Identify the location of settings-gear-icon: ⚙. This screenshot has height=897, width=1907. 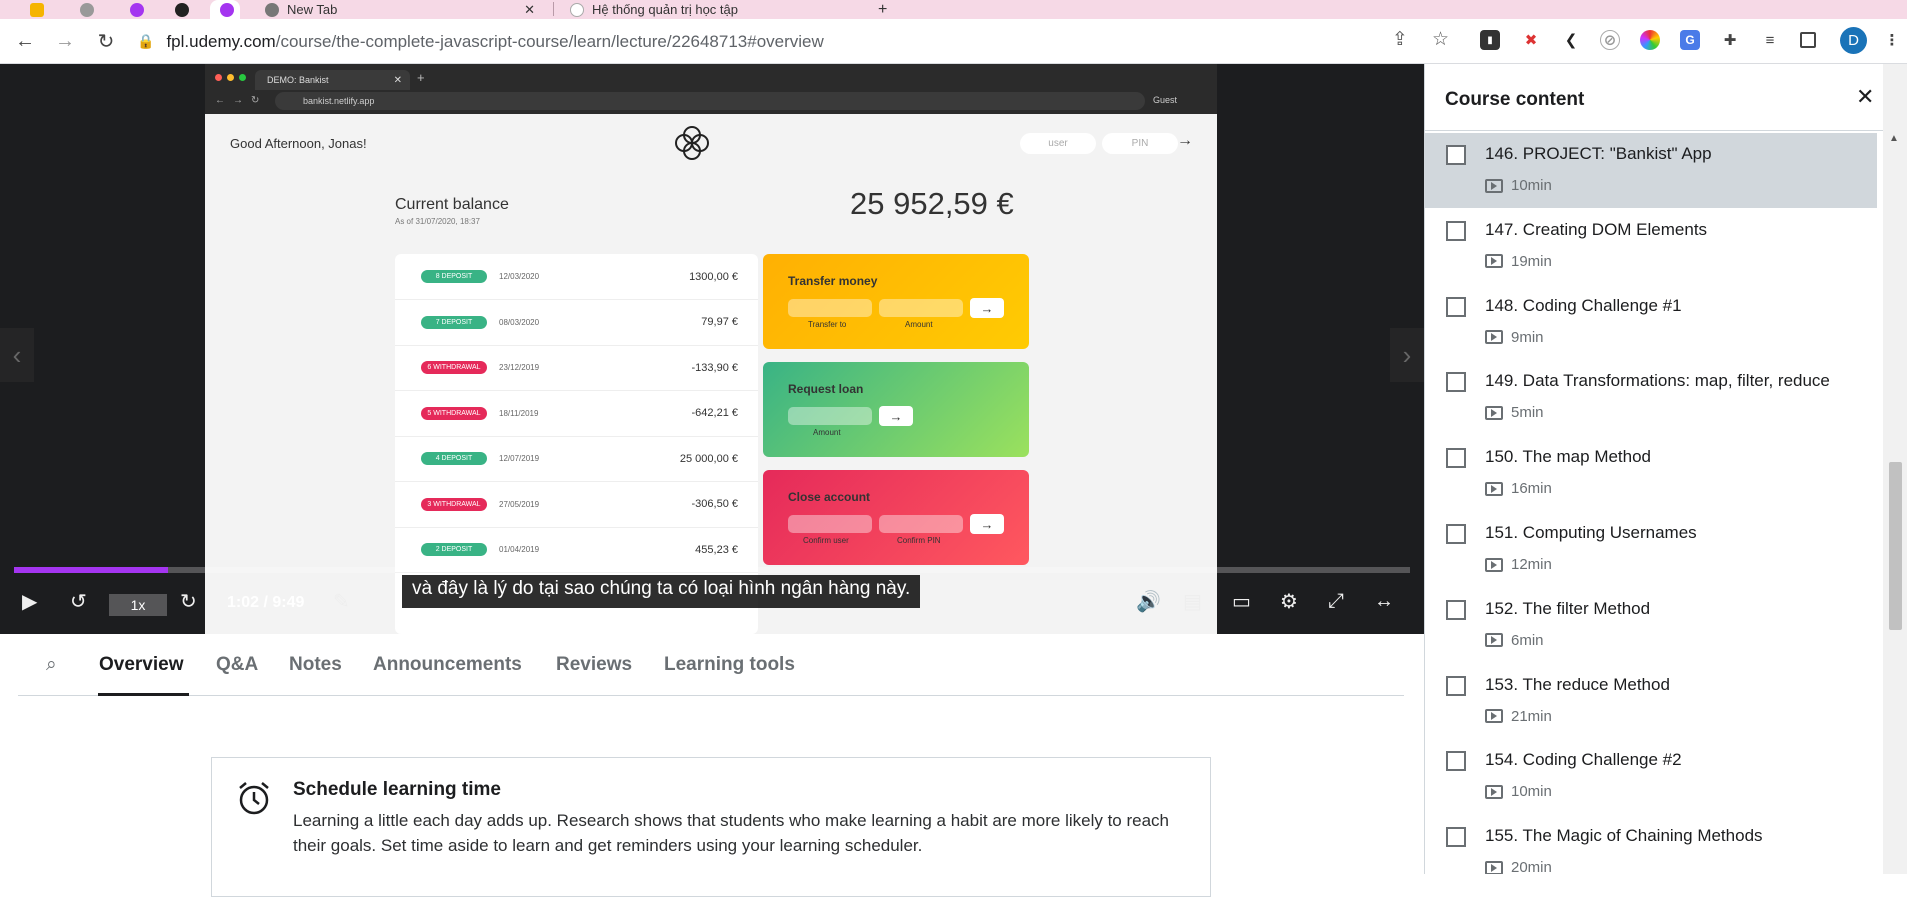
(1289, 601).